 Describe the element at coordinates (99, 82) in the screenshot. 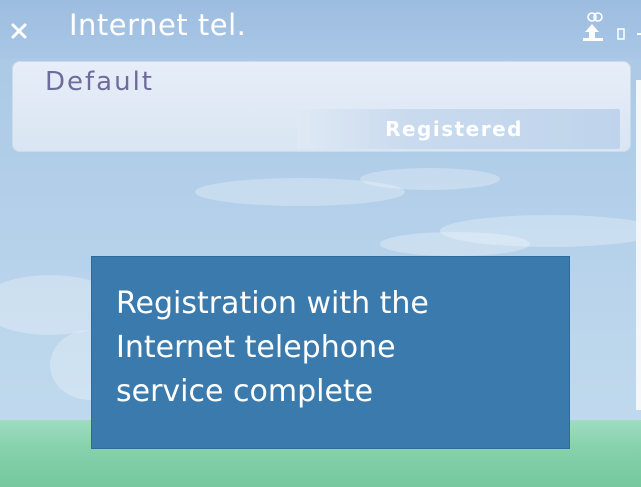

I see `service-name: Default` at that location.